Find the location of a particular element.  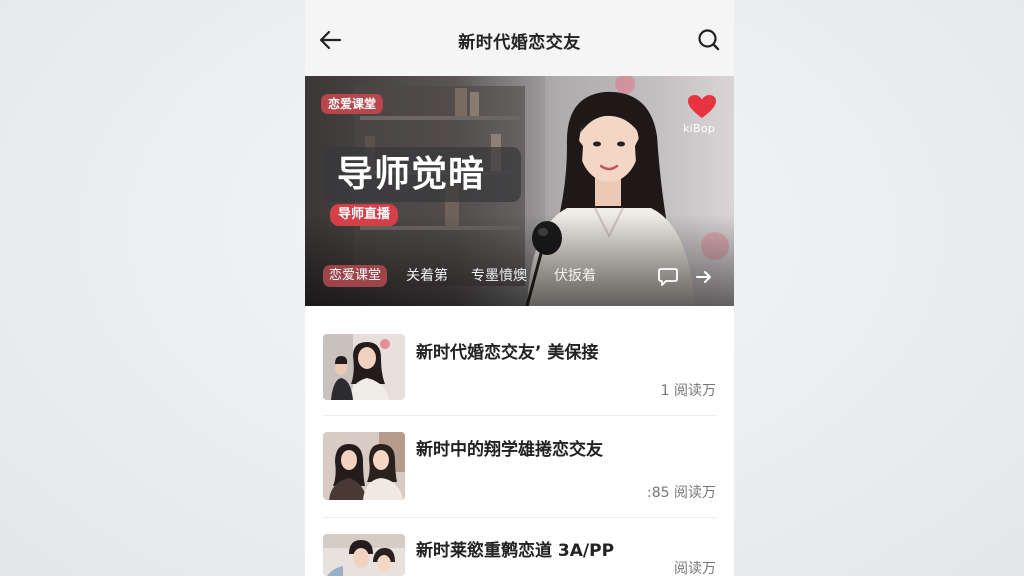

chat-bubble-icon is located at coordinates (668, 277).